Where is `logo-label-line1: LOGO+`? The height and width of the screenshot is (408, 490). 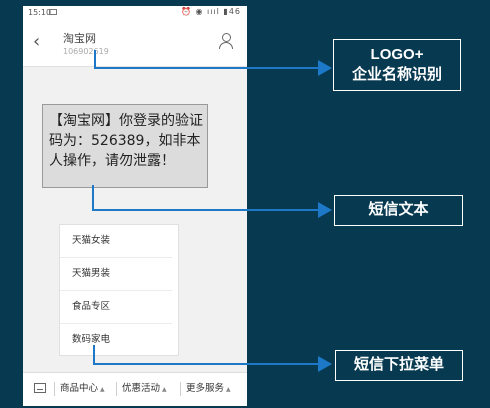
logo-label-line1: LOGO+ is located at coordinates (397, 54).